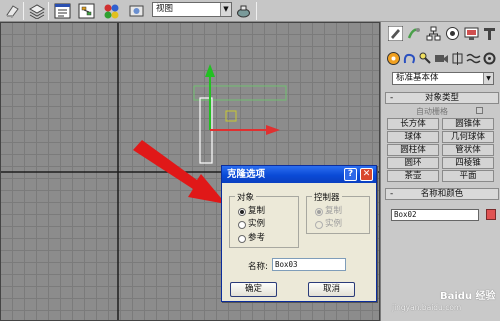  Describe the element at coordinates (417, 78) in the screenshot. I see `primitive-type-value: 标准基本体` at that location.